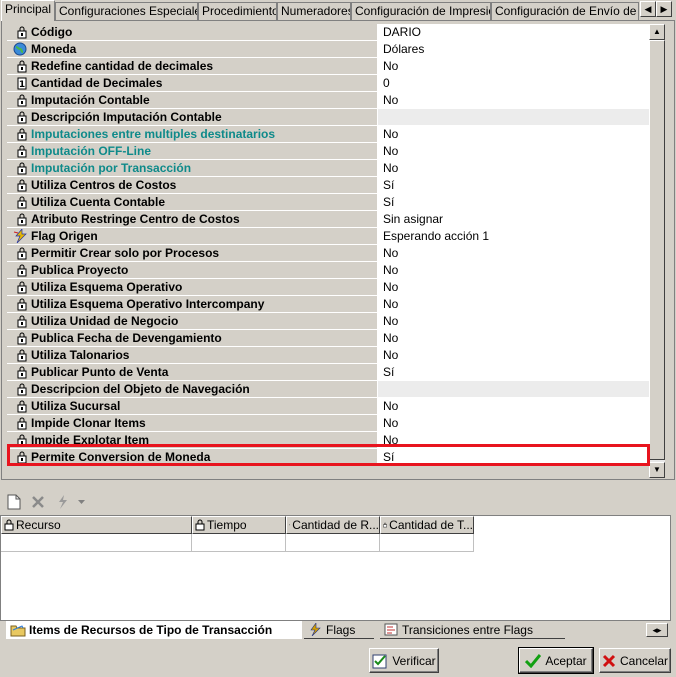  What do you see at coordinates (239, 525) in the screenshot?
I see `column-header-tiempo: Tiempo` at bounding box center [239, 525].